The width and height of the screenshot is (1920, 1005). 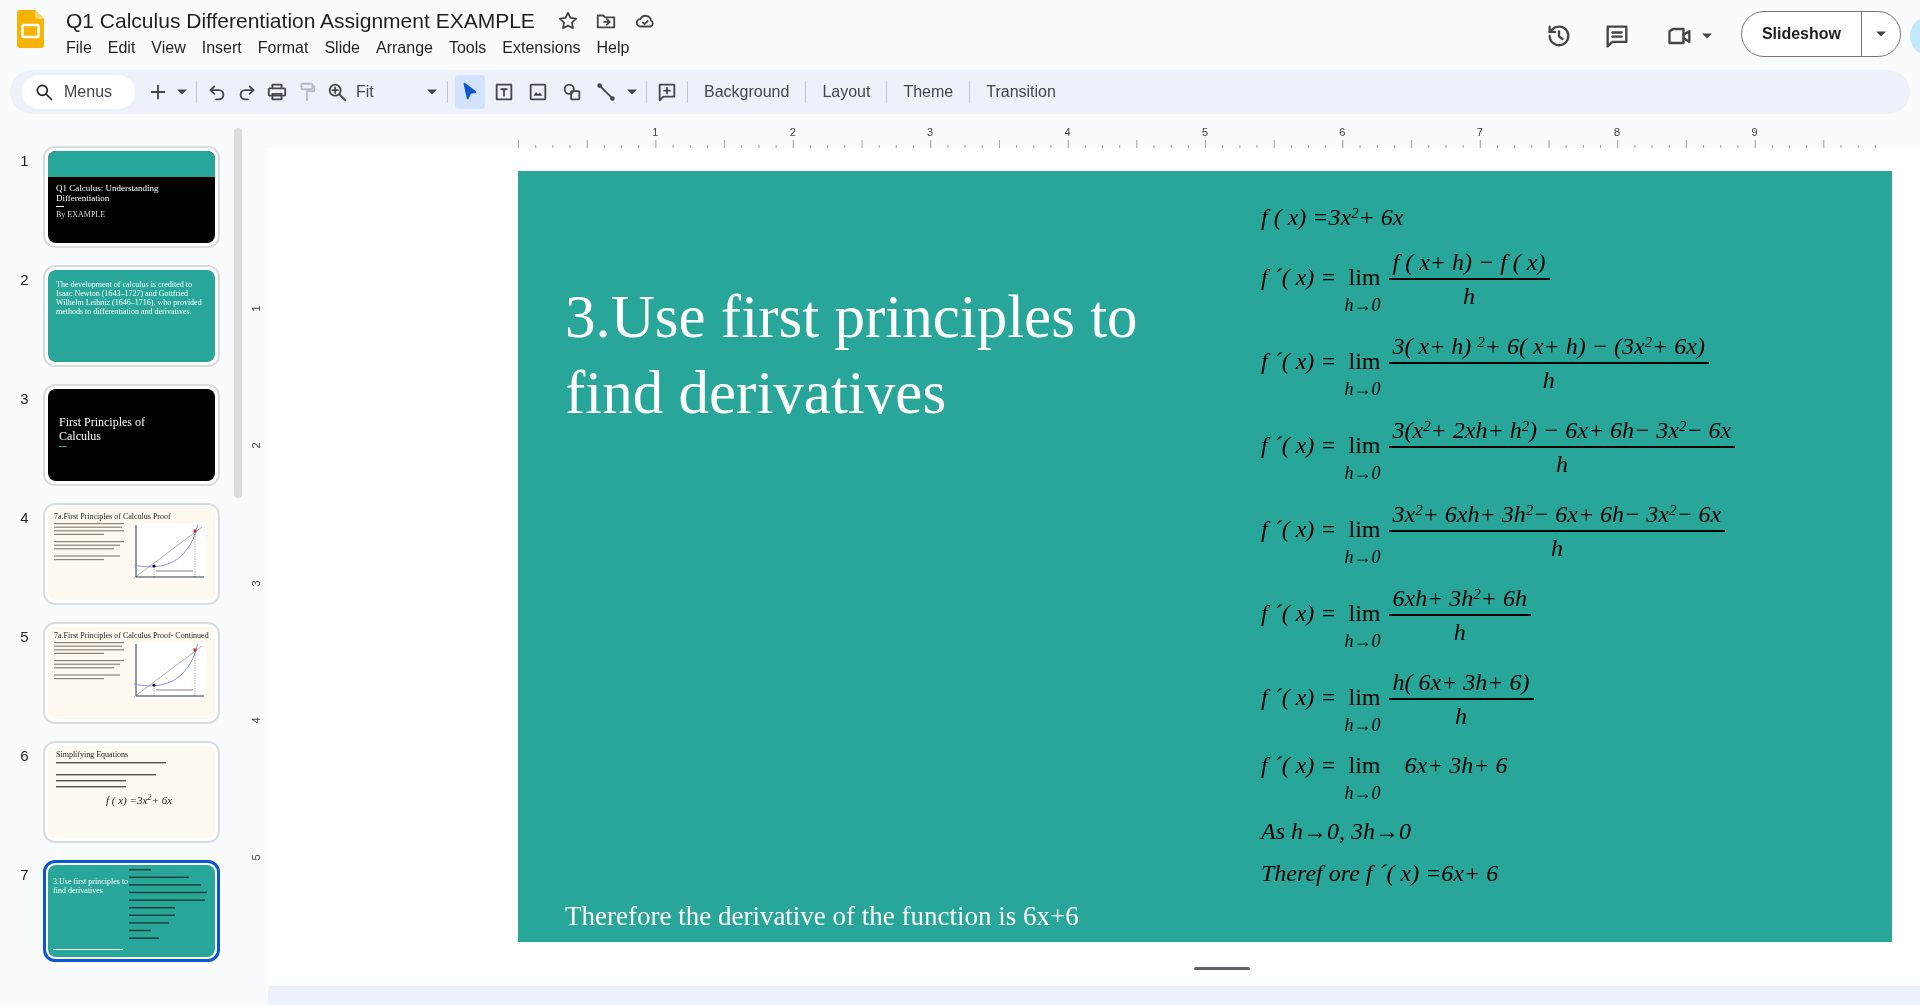 I want to click on numerator: f ( x+ h) − f ( x), so click(x=1469, y=262).